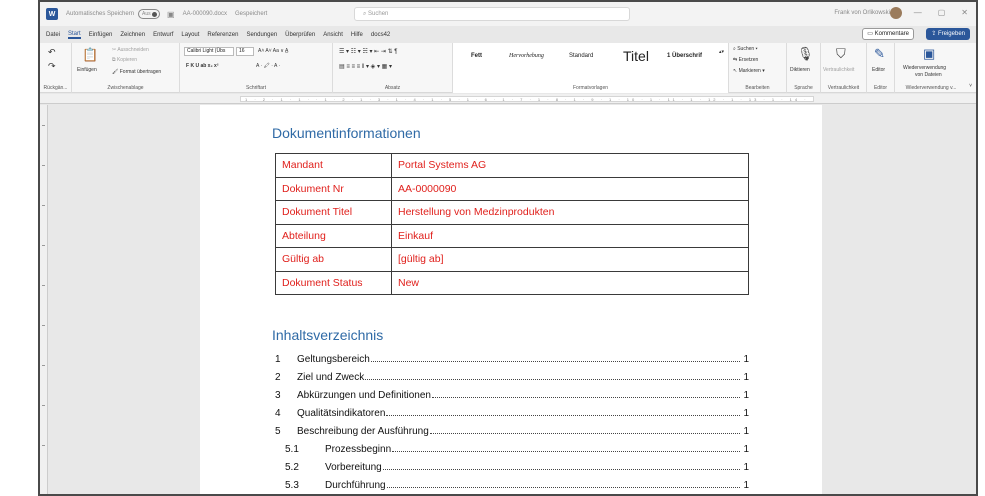  Describe the element at coordinates (721, 52) in the screenshot. I see `styles-scroll-icon: ▴▾` at that location.